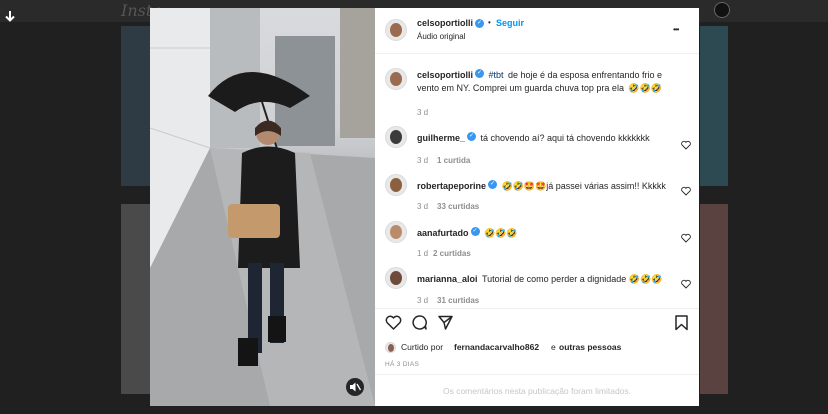  What do you see at coordinates (572, 279) in the screenshot?
I see `comment-text: Tutorial de como perder a dignidade 🤣🤣🤣` at bounding box center [572, 279].